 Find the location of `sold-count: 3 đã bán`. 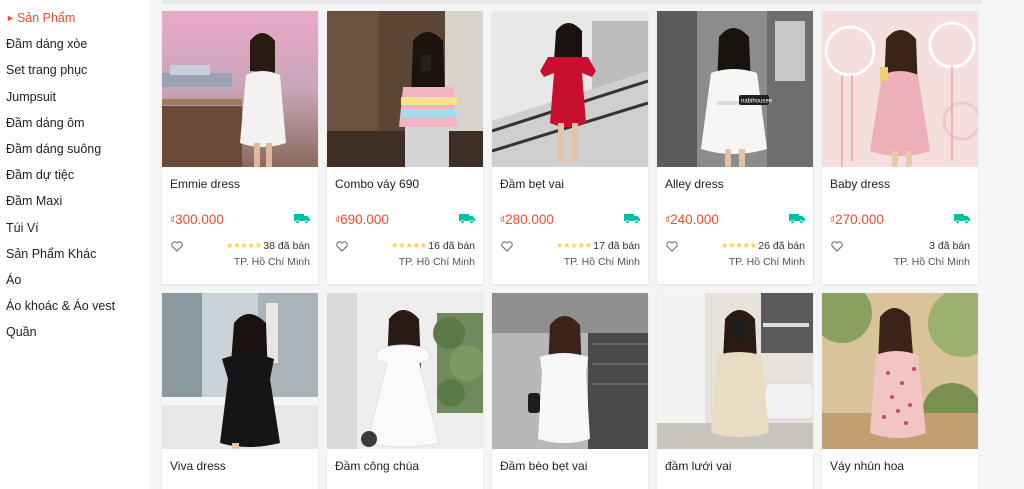

sold-count: 3 đã bán is located at coordinates (949, 246).